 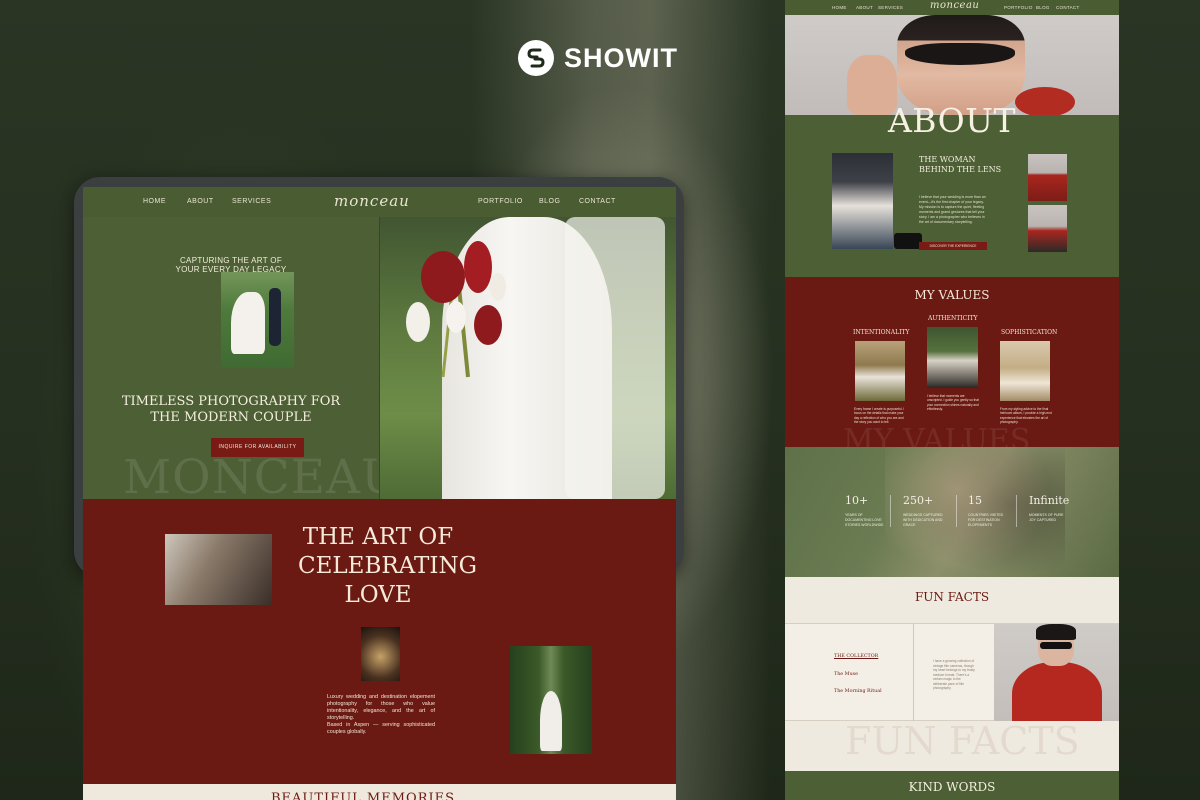 I want to click on stats-background-photo, so click(x=975, y=512).